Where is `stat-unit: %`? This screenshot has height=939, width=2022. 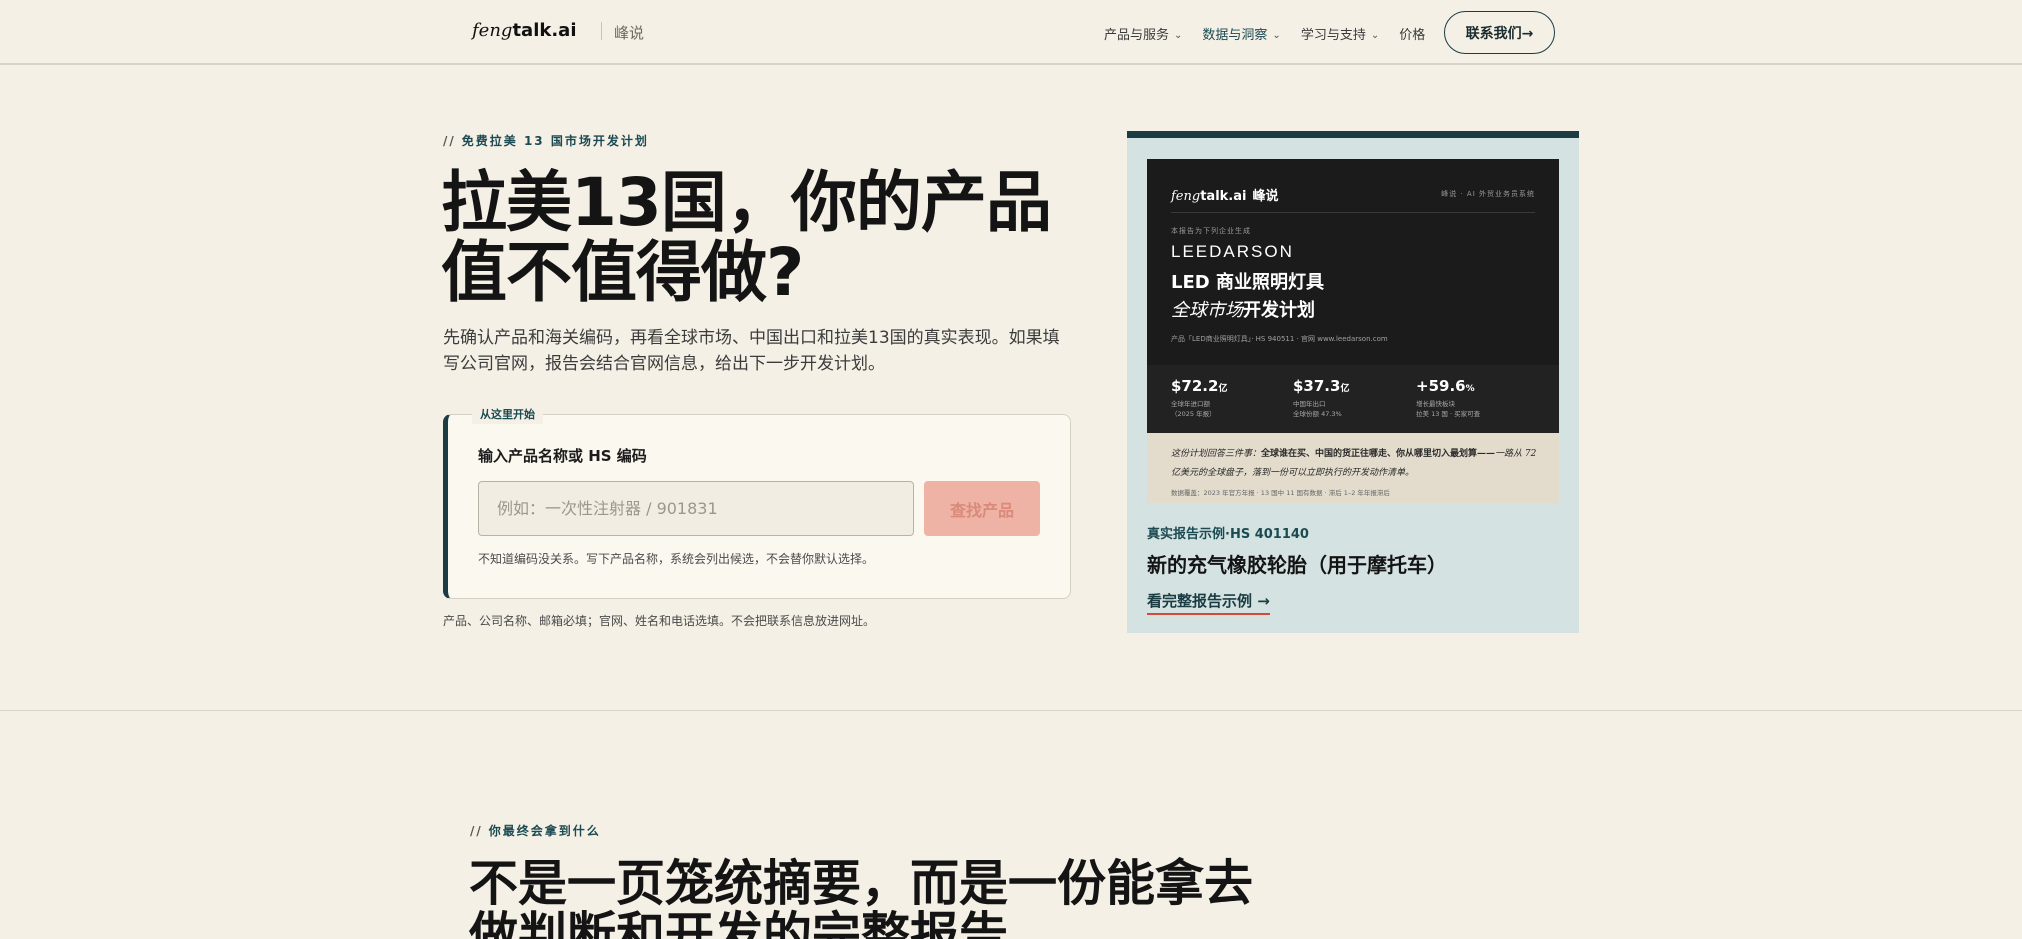
stat-unit: % is located at coordinates (1470, 389).